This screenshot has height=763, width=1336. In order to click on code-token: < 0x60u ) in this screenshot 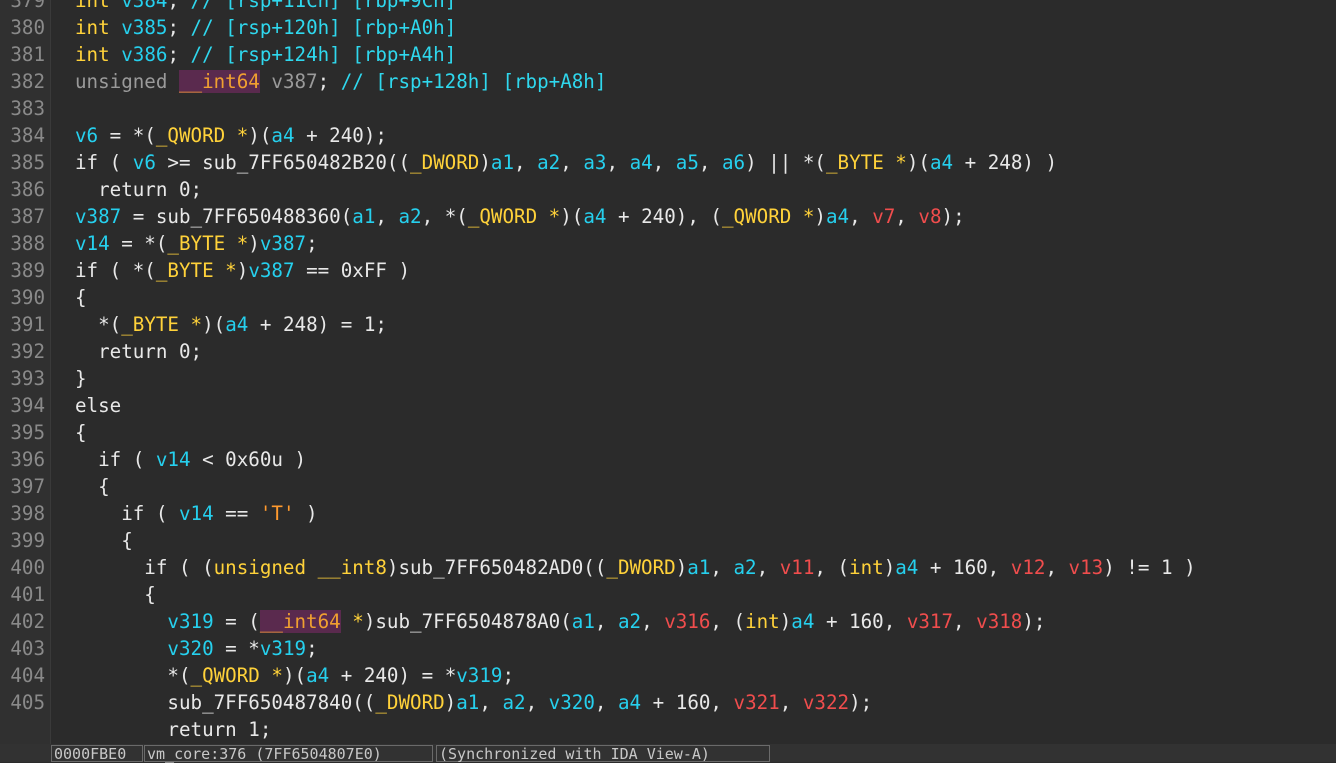, I will do `click(248, 459)`.